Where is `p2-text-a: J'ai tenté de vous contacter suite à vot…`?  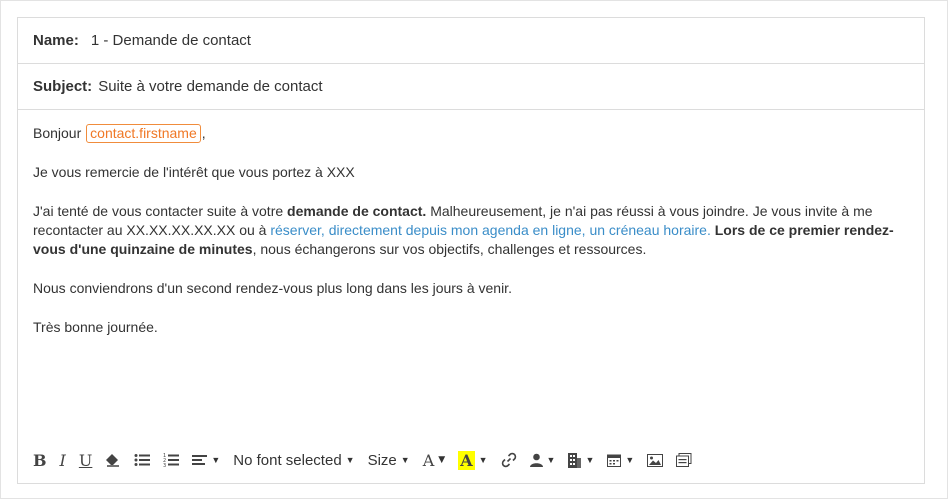 p2-text-a: J'ai tenté de vous contacter suite à vot… is located at coordinates (160, 211).